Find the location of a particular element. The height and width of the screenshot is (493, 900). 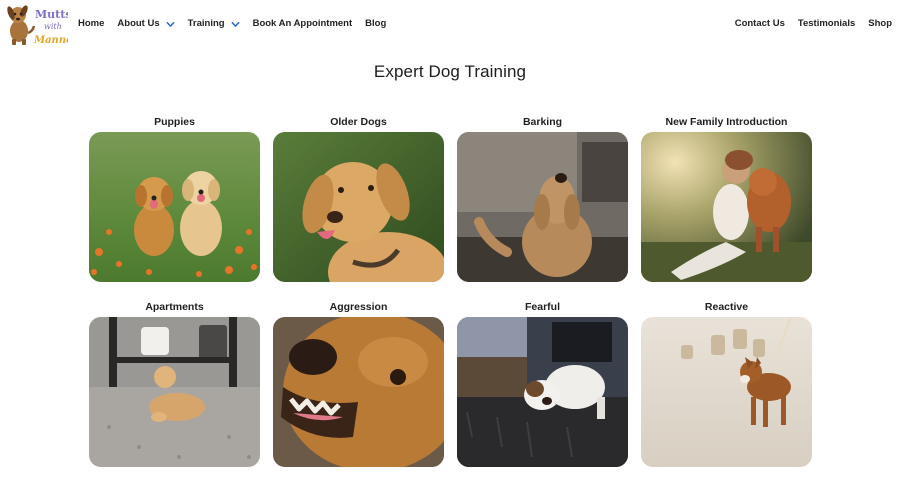

nav-home-label: Home is located at coordinates (91, 23).